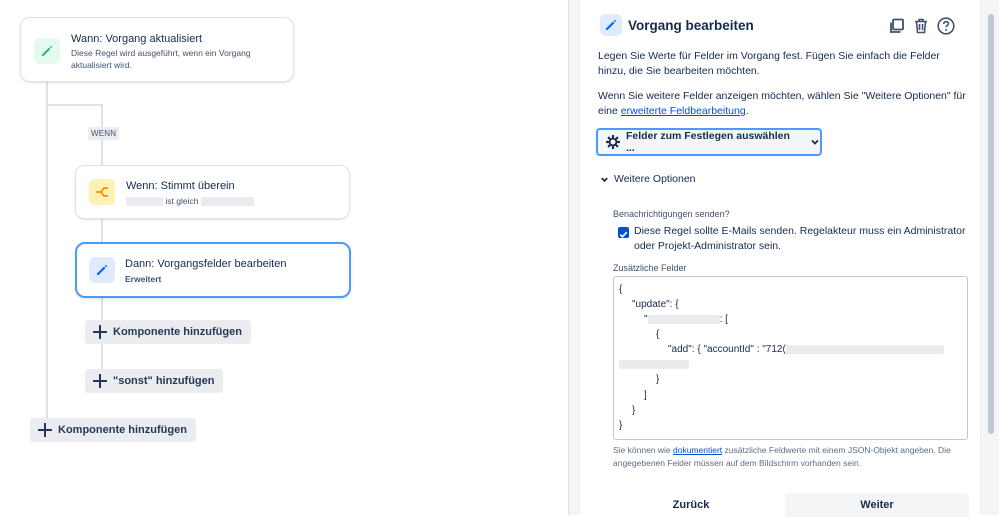  I want to click on next-button: Weiter, so click(877, 505).